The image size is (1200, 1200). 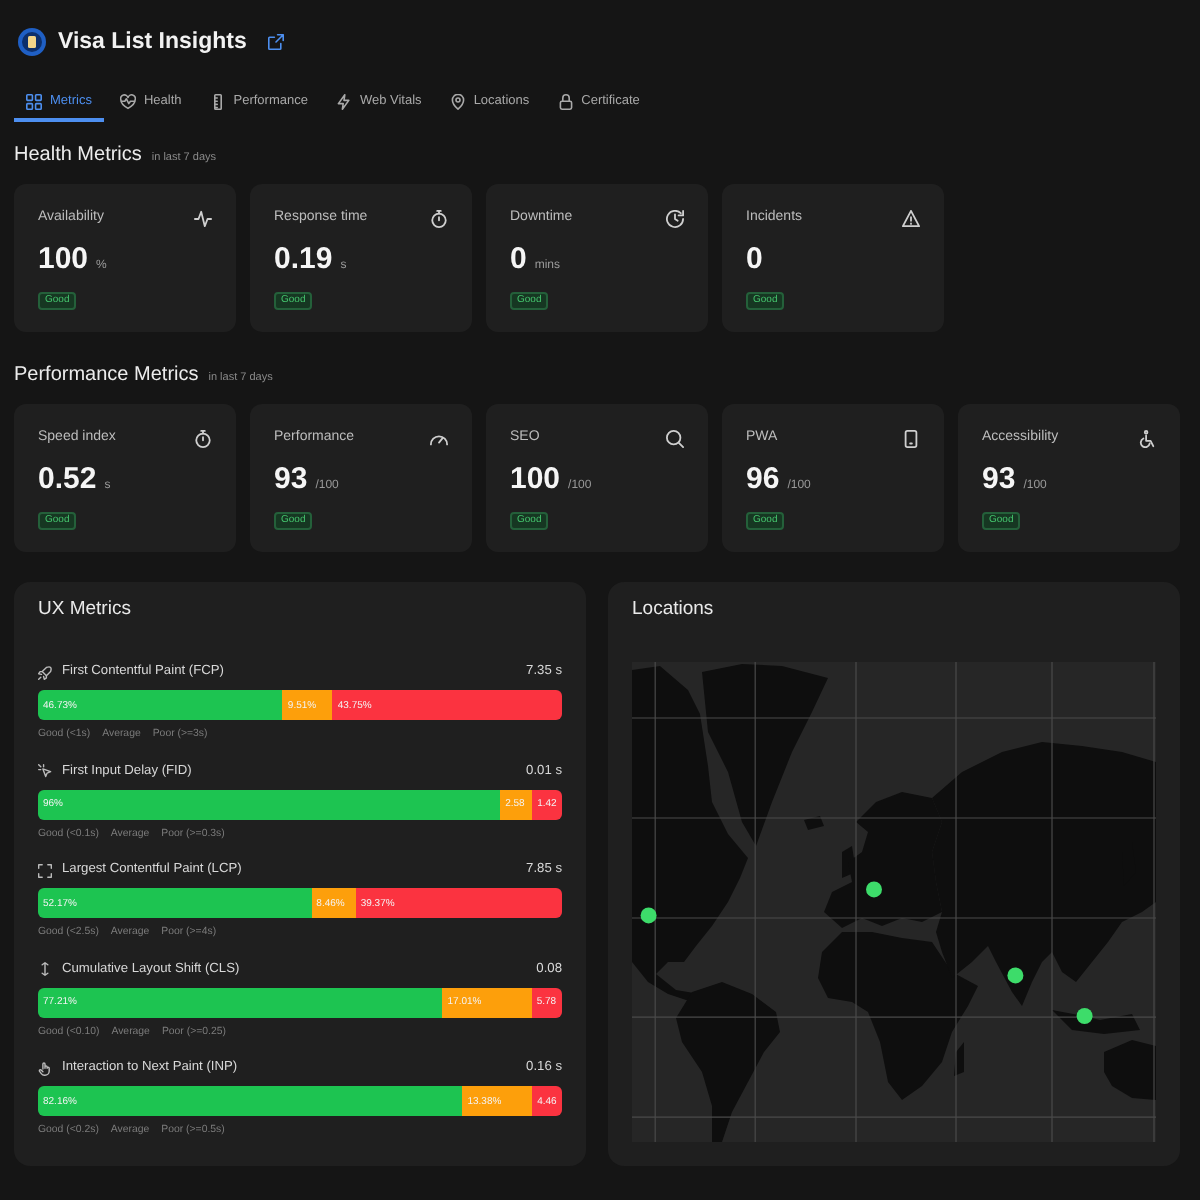 What do you see at coordinates (565, 102) in the screenshot?
I see `padlock-icon` at bounding box center [565, 102].